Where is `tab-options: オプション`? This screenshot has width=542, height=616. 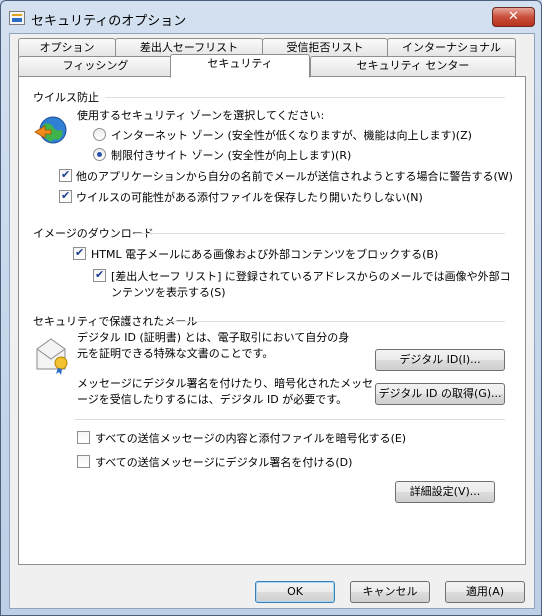 tab-options: オプション is located at coordinates (67, 48).